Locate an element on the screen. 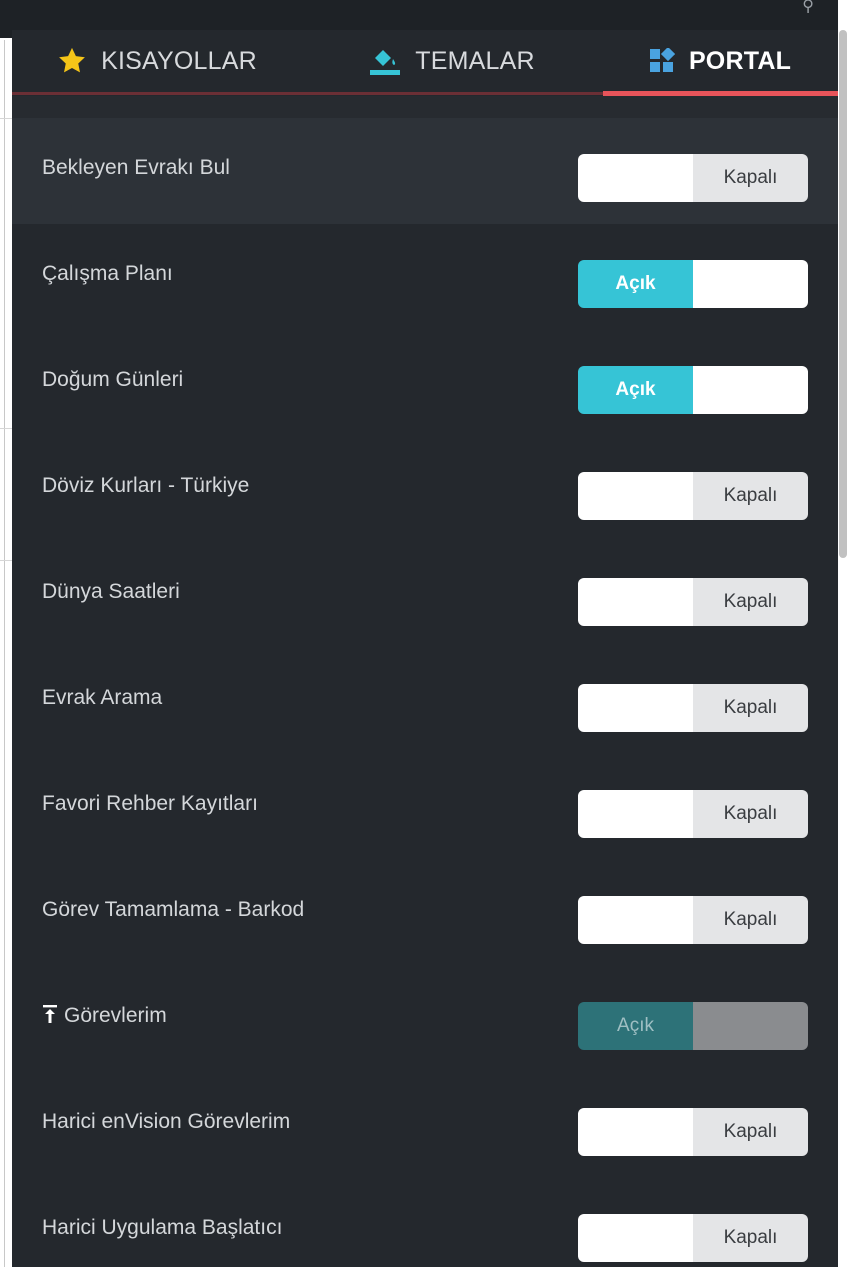  item-label: Dünya Saatleri is located at coordinates (111, 591).